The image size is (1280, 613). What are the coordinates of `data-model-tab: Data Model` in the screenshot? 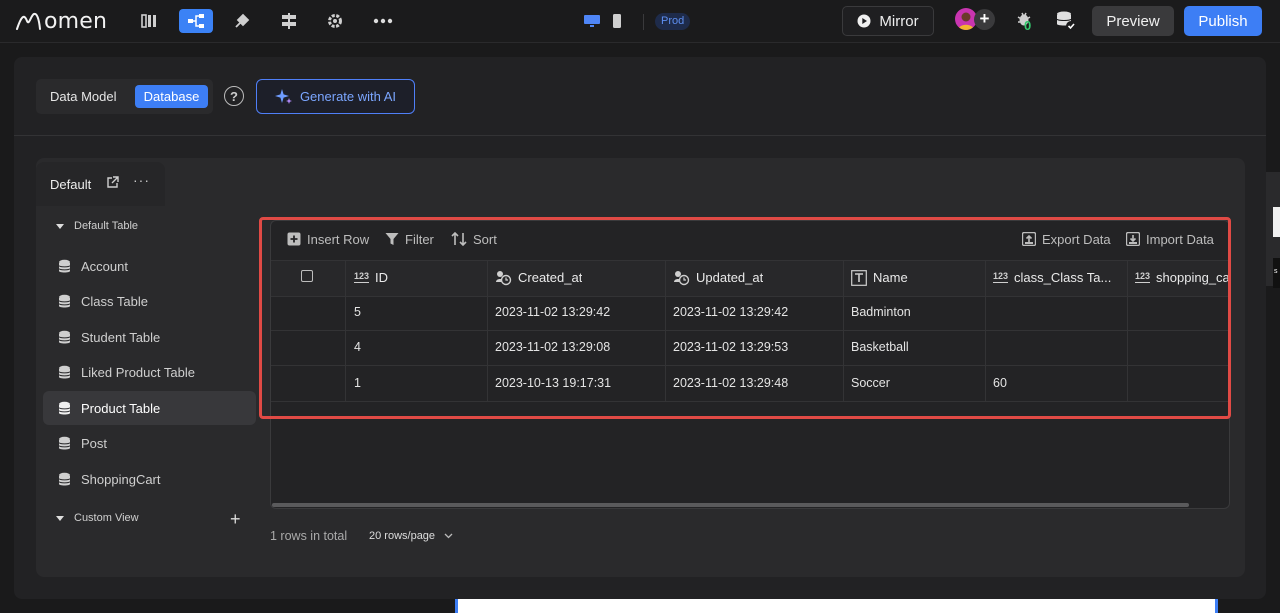 It's located at (83, 96).